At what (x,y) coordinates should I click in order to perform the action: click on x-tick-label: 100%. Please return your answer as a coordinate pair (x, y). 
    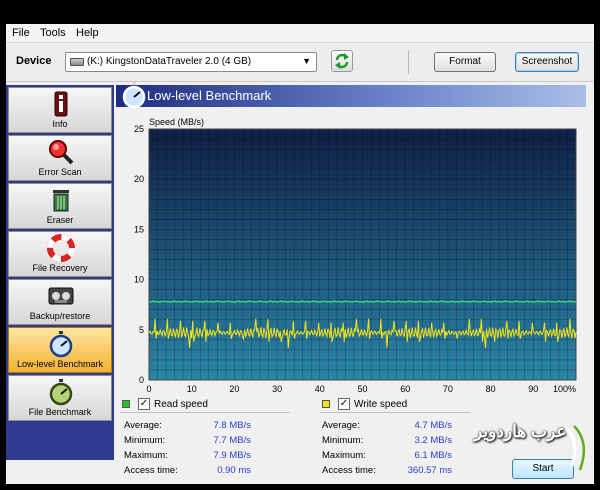
    Looking at the image, I should click on (564, 389).